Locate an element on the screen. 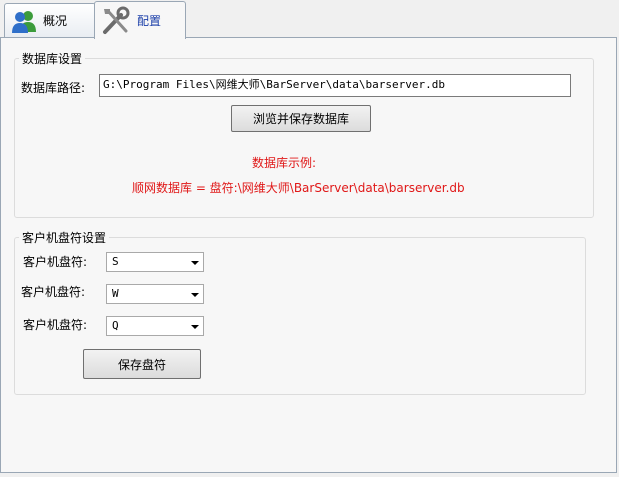 Image resolution: width=619 pixels, height=477 pixels. tab-overview-label: 概况 is located at coordinates (55, 21).